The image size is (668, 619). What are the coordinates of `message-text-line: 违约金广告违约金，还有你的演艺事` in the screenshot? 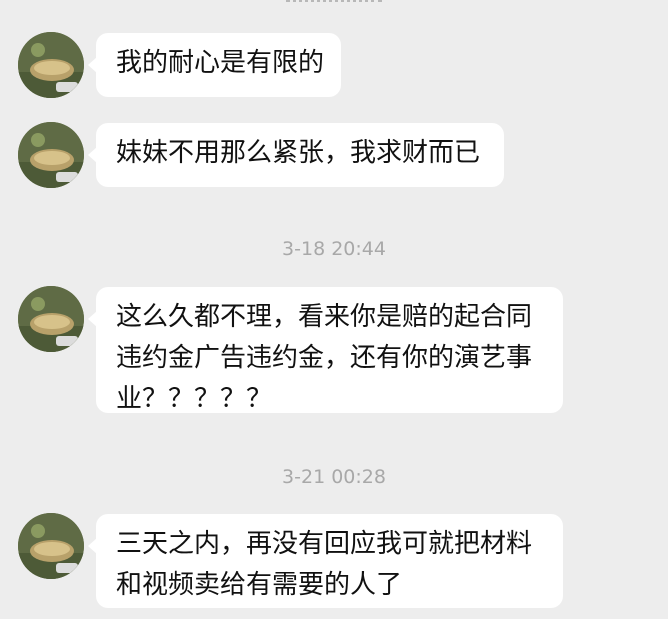 It's located at (324, 358).